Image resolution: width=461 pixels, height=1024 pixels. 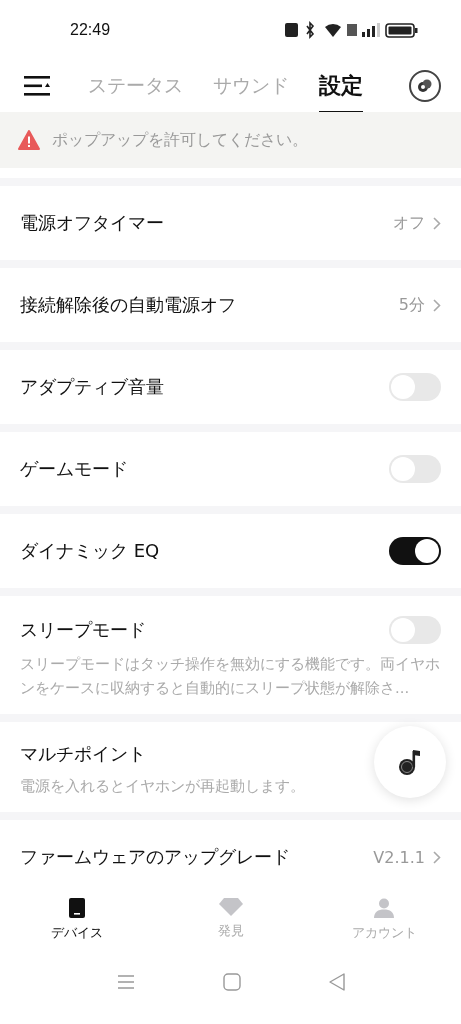 I want to click on settings-row: ダイナミック EQ, so click(x=230, y=551).